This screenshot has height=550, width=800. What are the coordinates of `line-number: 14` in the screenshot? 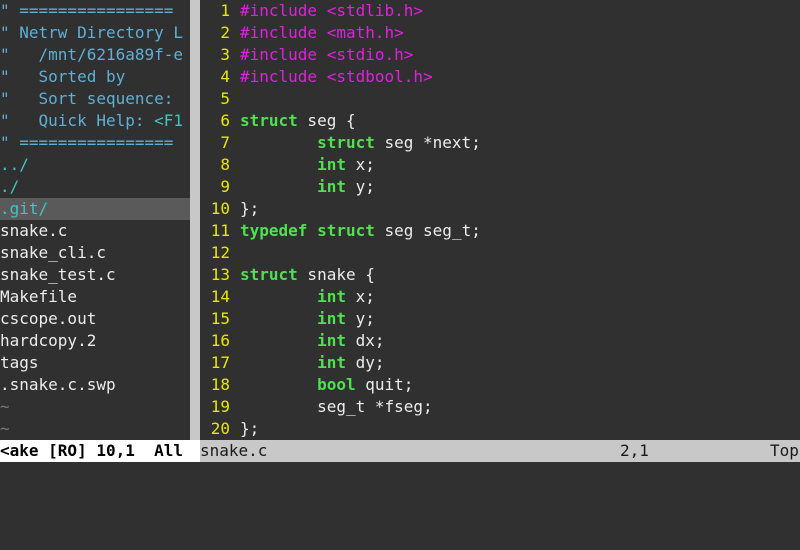 It's located at (220, 296).